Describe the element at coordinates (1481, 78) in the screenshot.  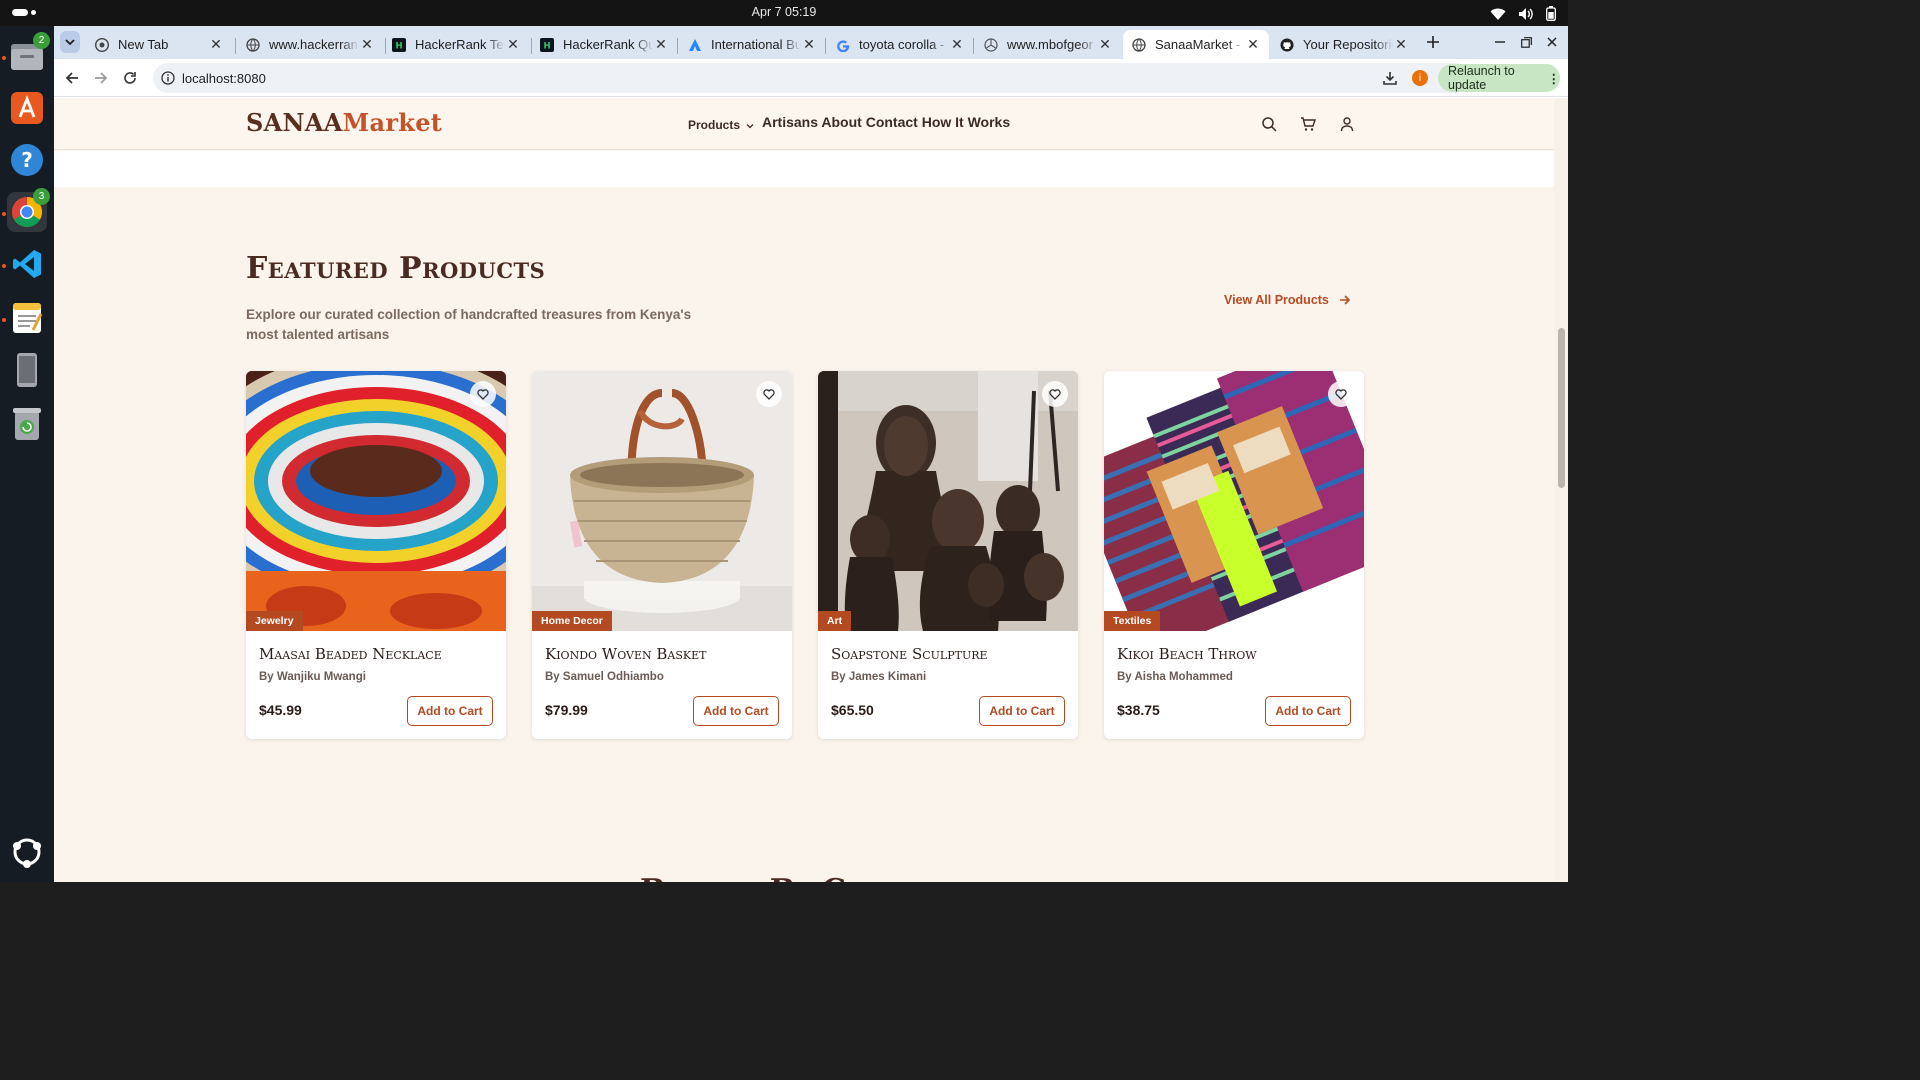
I see `relaunch-label: Relaunch to update` at that location.